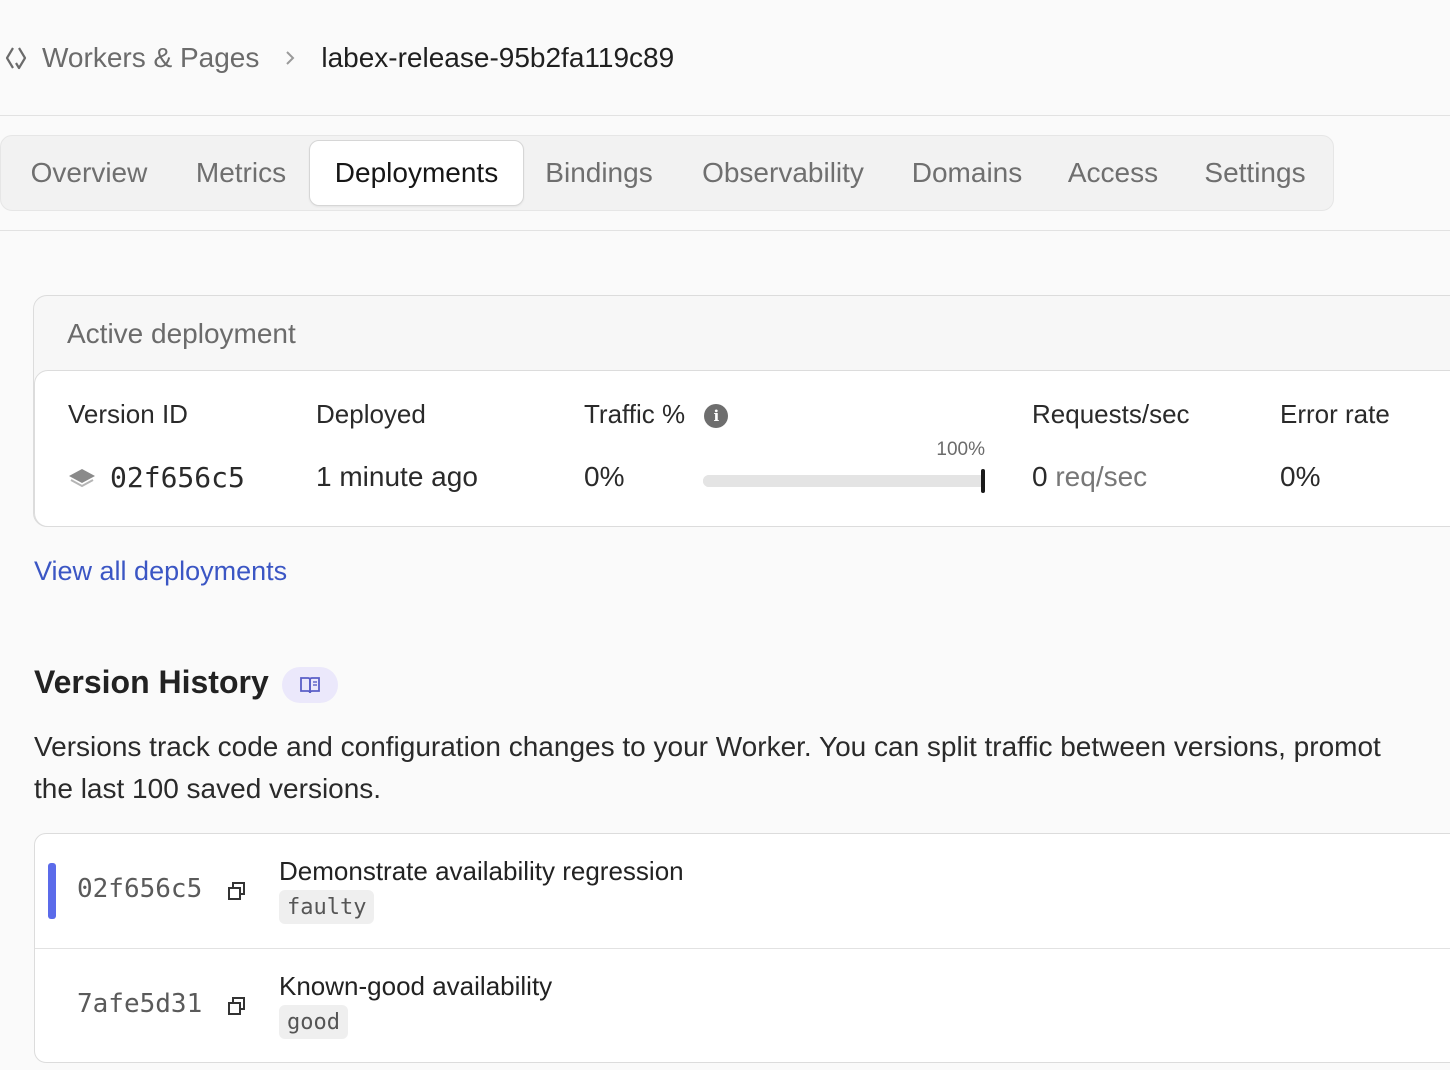 Image resolution: width=1450 pixels, height=1070 pixels. I want to click on requests-cell: 0 req/sec, so click(1089, 477).